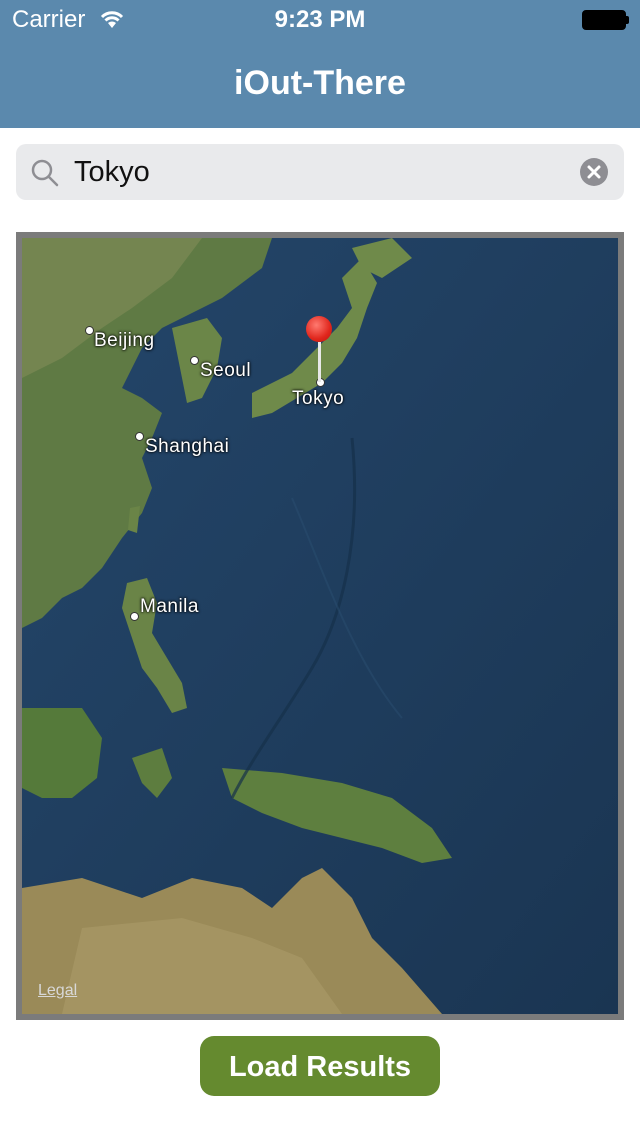  What do you see at coordinates (57, 991) in the screenshot?
I see `legal-link: Legal` at bounding box center [57, 991].